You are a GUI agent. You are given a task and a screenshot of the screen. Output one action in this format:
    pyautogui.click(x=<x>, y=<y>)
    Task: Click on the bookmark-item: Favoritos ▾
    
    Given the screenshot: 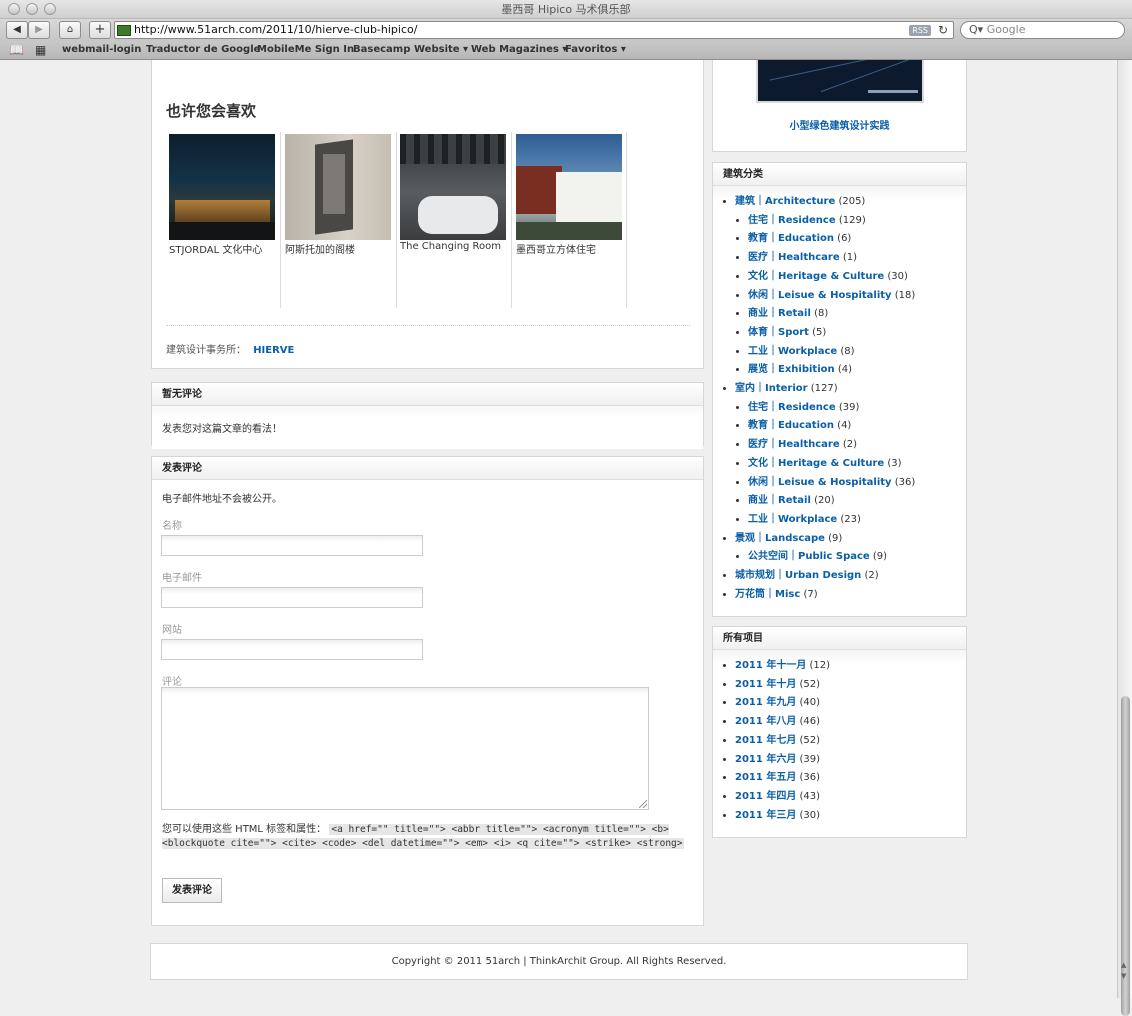 What is the action you would take?
    pyautogui.click(x=595, y=50)
    